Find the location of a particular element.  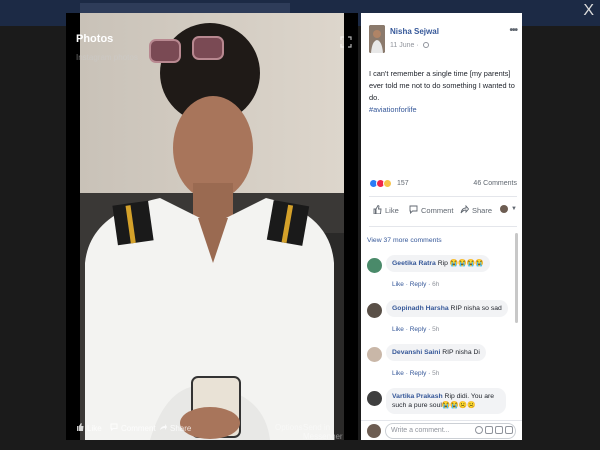

comment-bubble: Devanshi Saini RIP nisha Di is located at coordinates (436, 352).